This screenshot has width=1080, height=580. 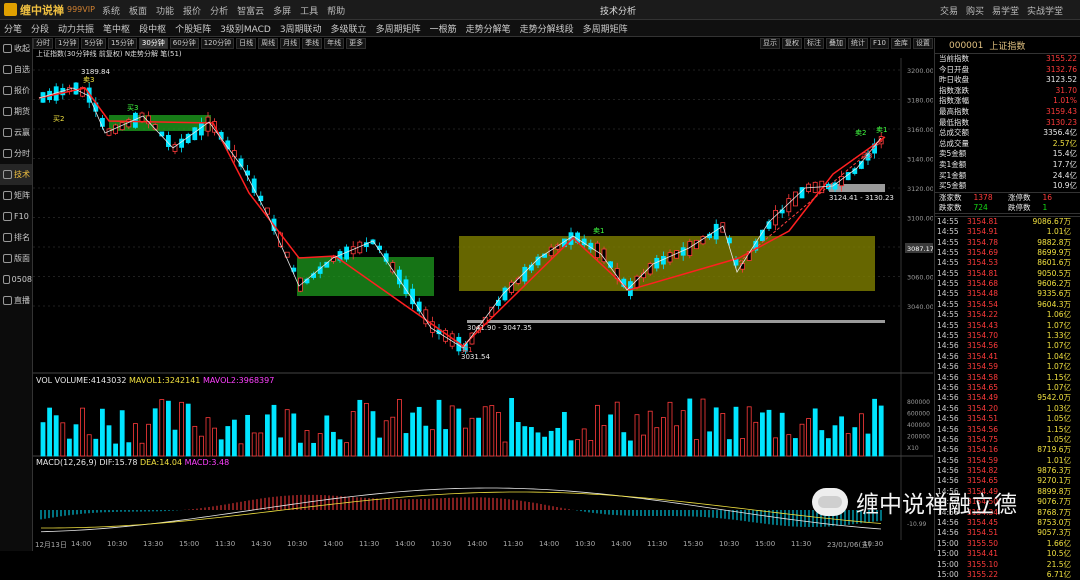 I want to click on tick-row: 14:56 3154.41 1.04亿, so click(x=1007, y=357).